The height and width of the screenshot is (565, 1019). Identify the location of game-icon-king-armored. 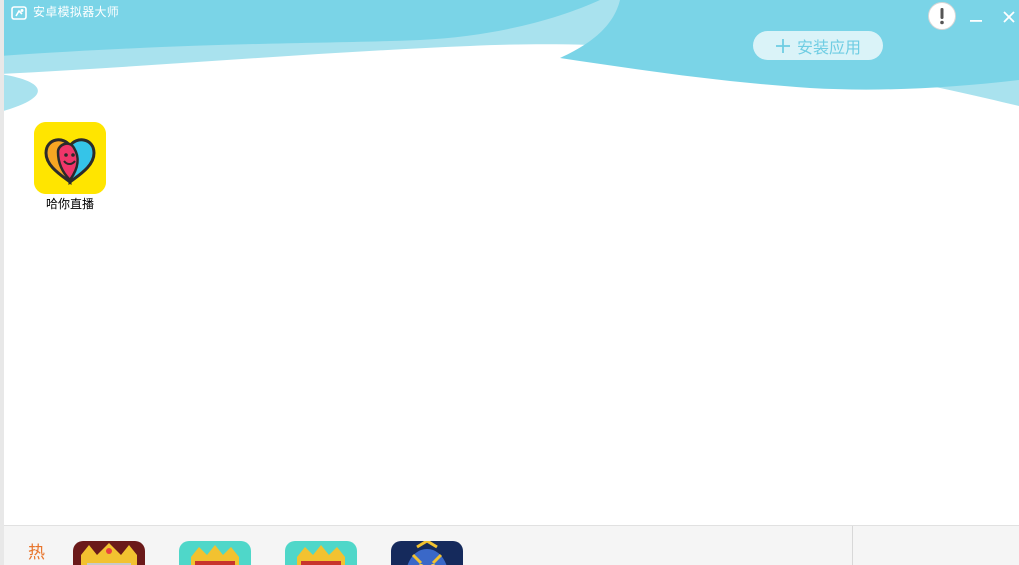
(109, 553).